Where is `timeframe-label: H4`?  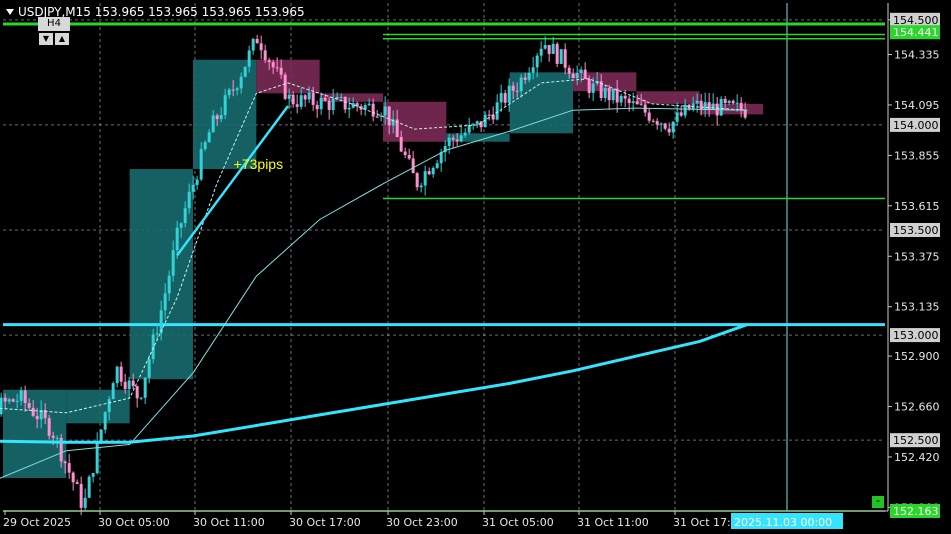 timeframe-label: H4 is located at coordinates (54, 24).